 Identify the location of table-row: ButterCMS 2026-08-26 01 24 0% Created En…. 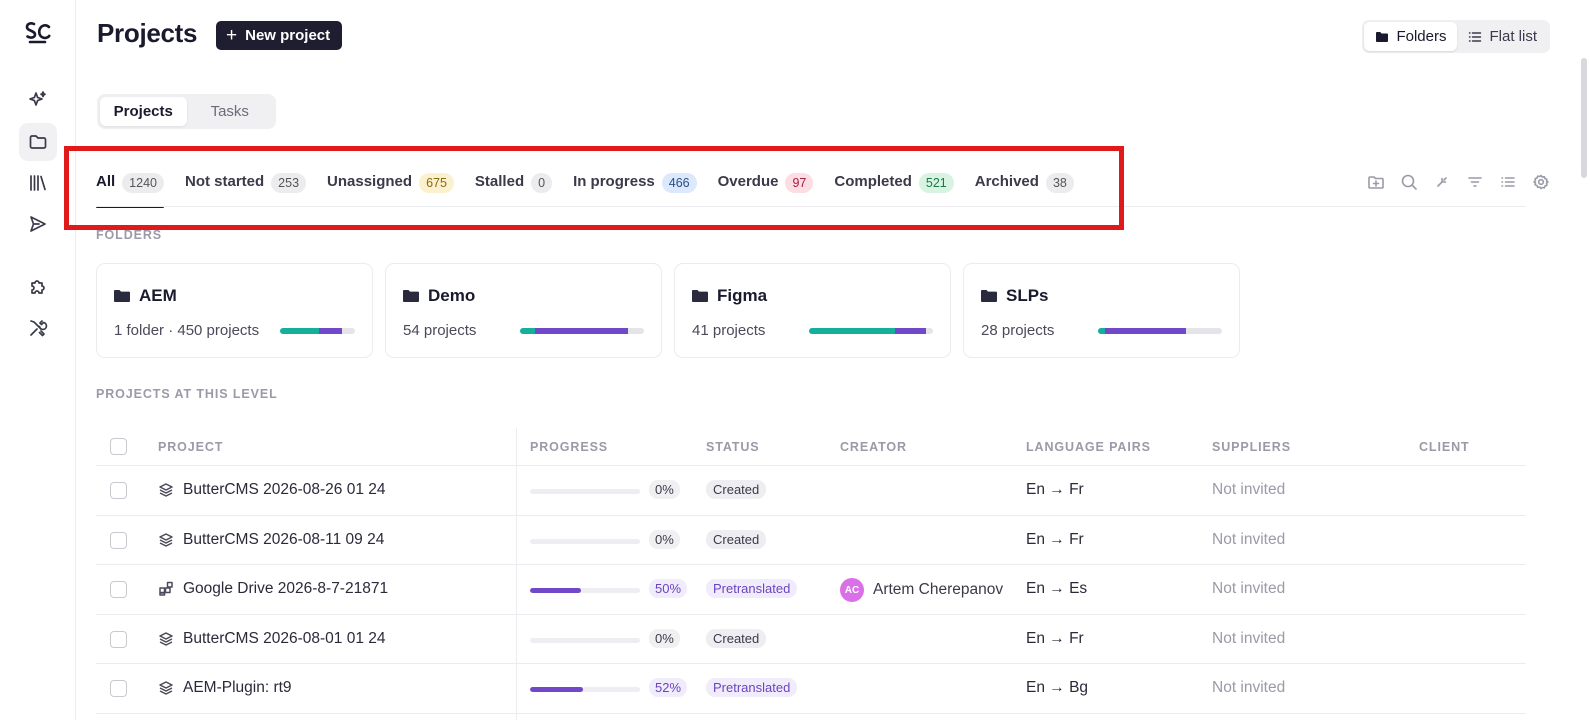
(811, 491).